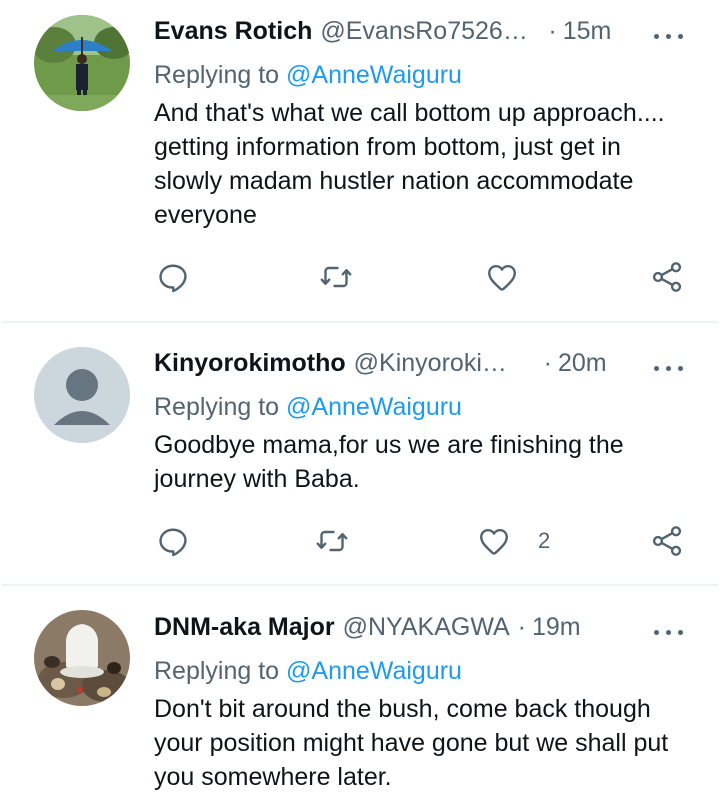  I want to click on avatar-photo-umbrella, so click(82, 63).